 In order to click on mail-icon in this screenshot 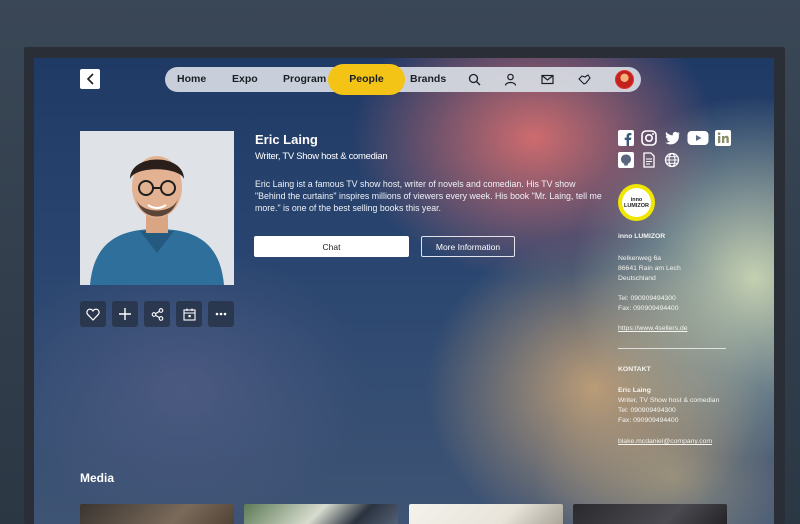, I will do `click(547, 79)`.